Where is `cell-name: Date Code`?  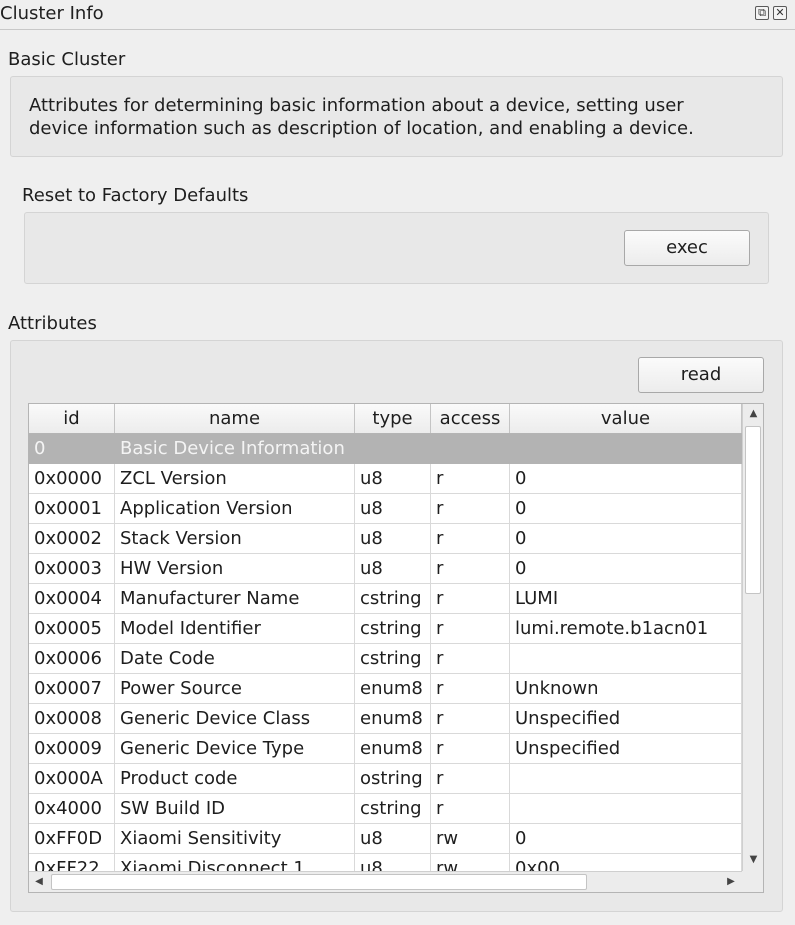
cell-name: Date Code is located at coordinates (235, 659).